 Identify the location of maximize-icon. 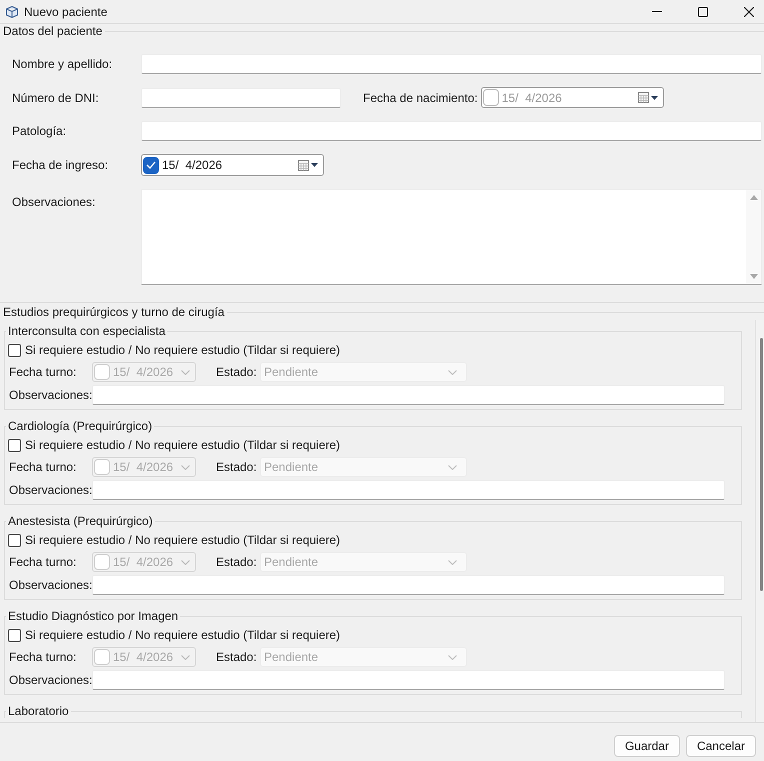
(703, 11).